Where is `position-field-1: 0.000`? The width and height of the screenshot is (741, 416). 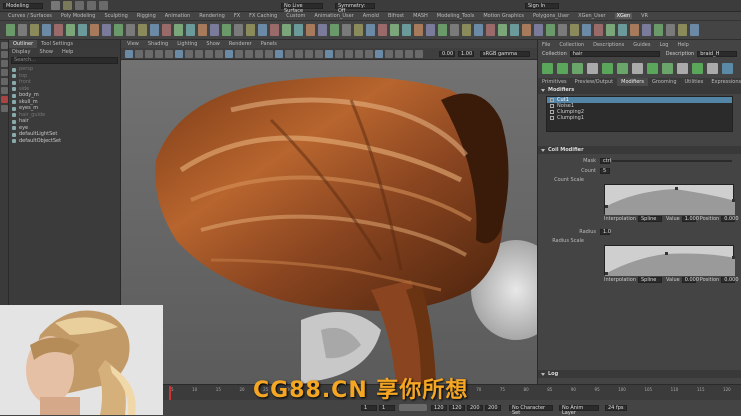 position-field-1: 0.000 is located at coordinates (730, 218).